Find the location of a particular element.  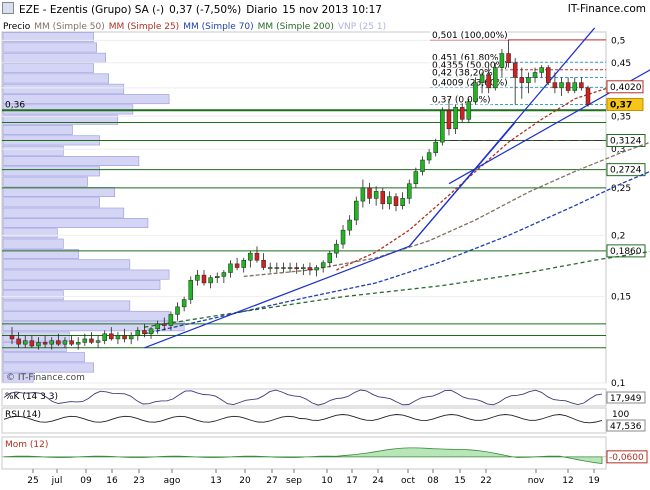

x-tick-label: 23 is located at coordinates (138, 481).